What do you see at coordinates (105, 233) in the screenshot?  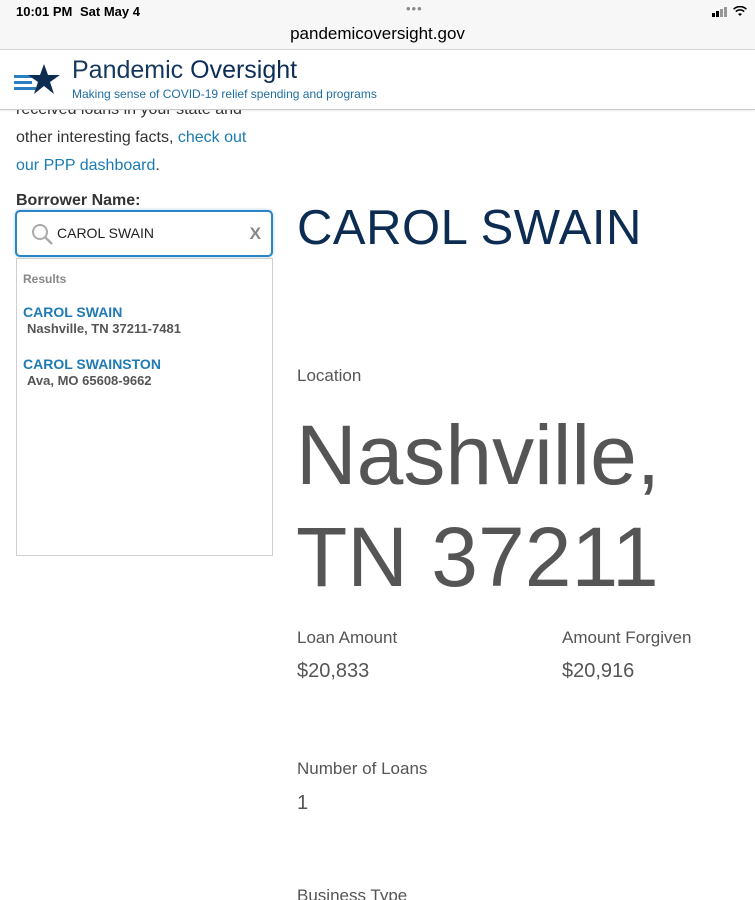 I see `search-value: CAROL SWAIN` at bounding box center [105, 233].